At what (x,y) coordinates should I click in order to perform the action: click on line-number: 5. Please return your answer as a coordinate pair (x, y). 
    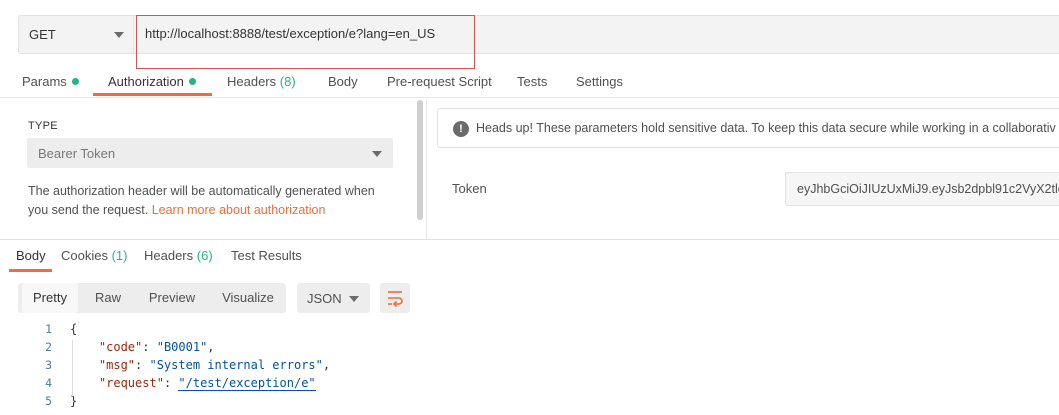
    Looking at the image, I should click on (48, 401).